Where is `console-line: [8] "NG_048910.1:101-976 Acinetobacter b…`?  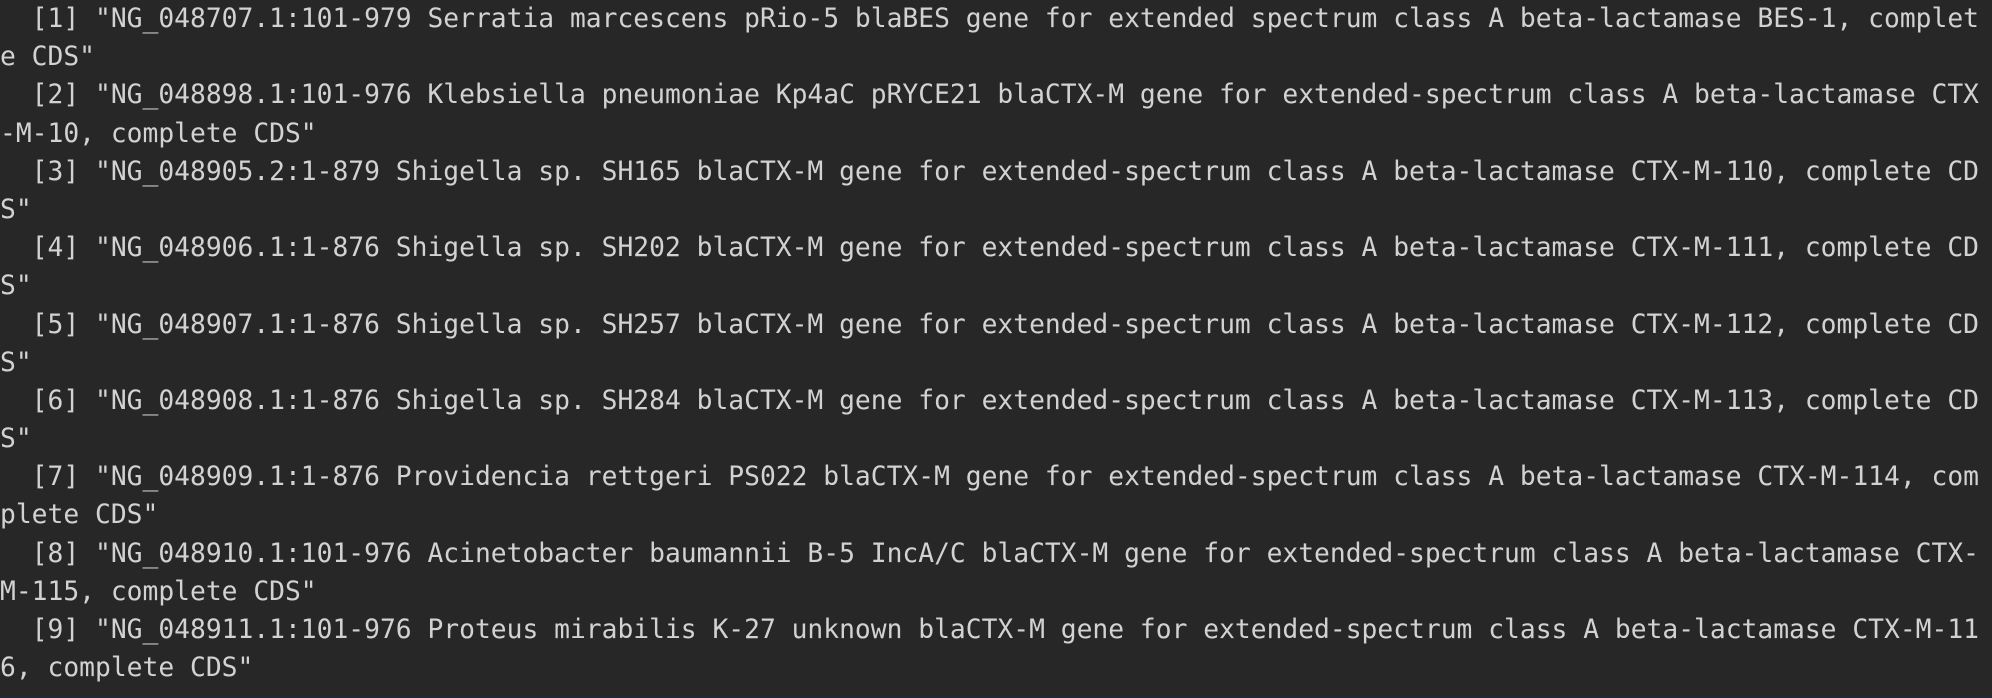 console-line: [8] "NG_048910.1:101-976 Acinetobacter b… is located at coordinates (990, 553).